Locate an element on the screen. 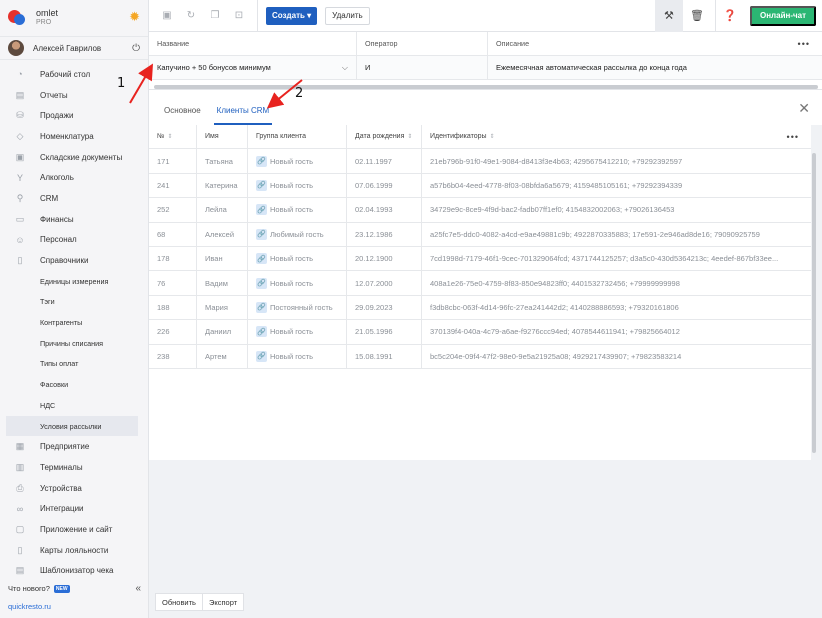 The width and height of the screenshot is (822, 618). sidebar-item: ▭ Финансы is located at coordinates (74, 219).